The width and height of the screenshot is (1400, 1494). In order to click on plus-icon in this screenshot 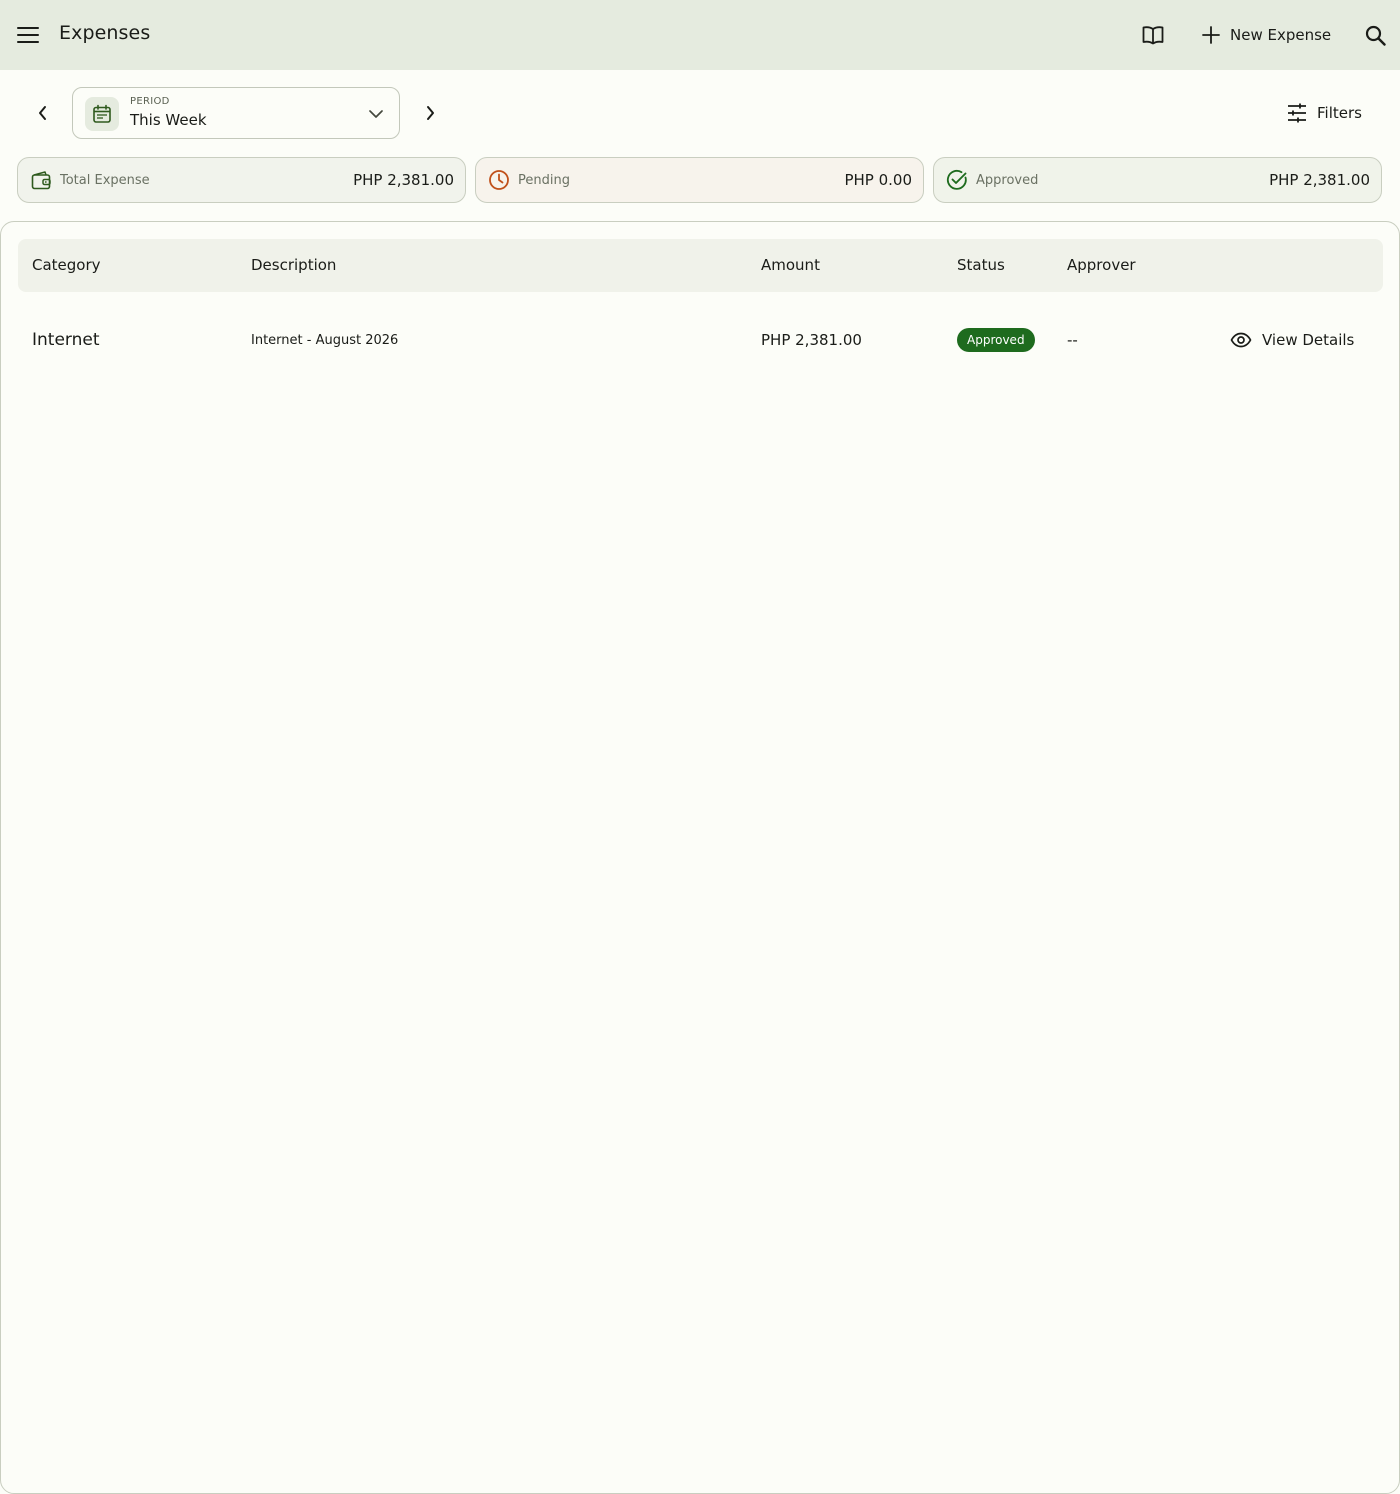, I will do `click(1211, 35)`.